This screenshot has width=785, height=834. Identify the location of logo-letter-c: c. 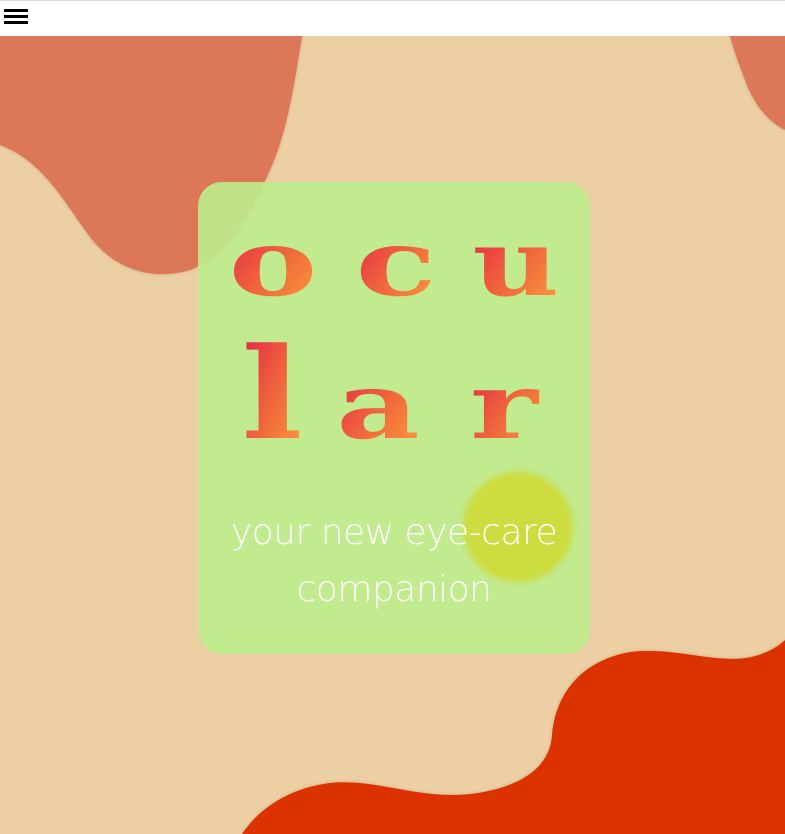
(395, 263).